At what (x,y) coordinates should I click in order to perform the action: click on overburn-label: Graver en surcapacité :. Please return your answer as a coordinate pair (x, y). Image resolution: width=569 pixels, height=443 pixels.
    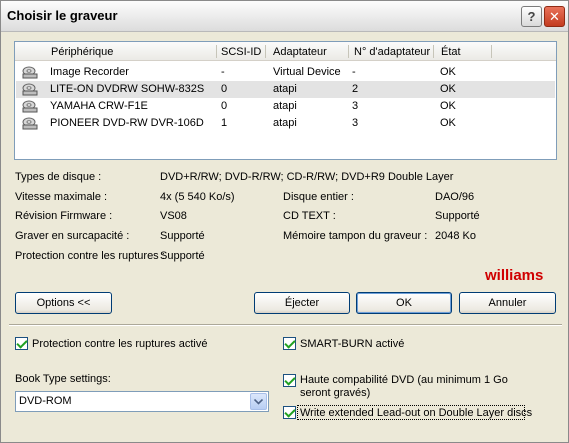
    Looking at the image, I should click on (72, 236).